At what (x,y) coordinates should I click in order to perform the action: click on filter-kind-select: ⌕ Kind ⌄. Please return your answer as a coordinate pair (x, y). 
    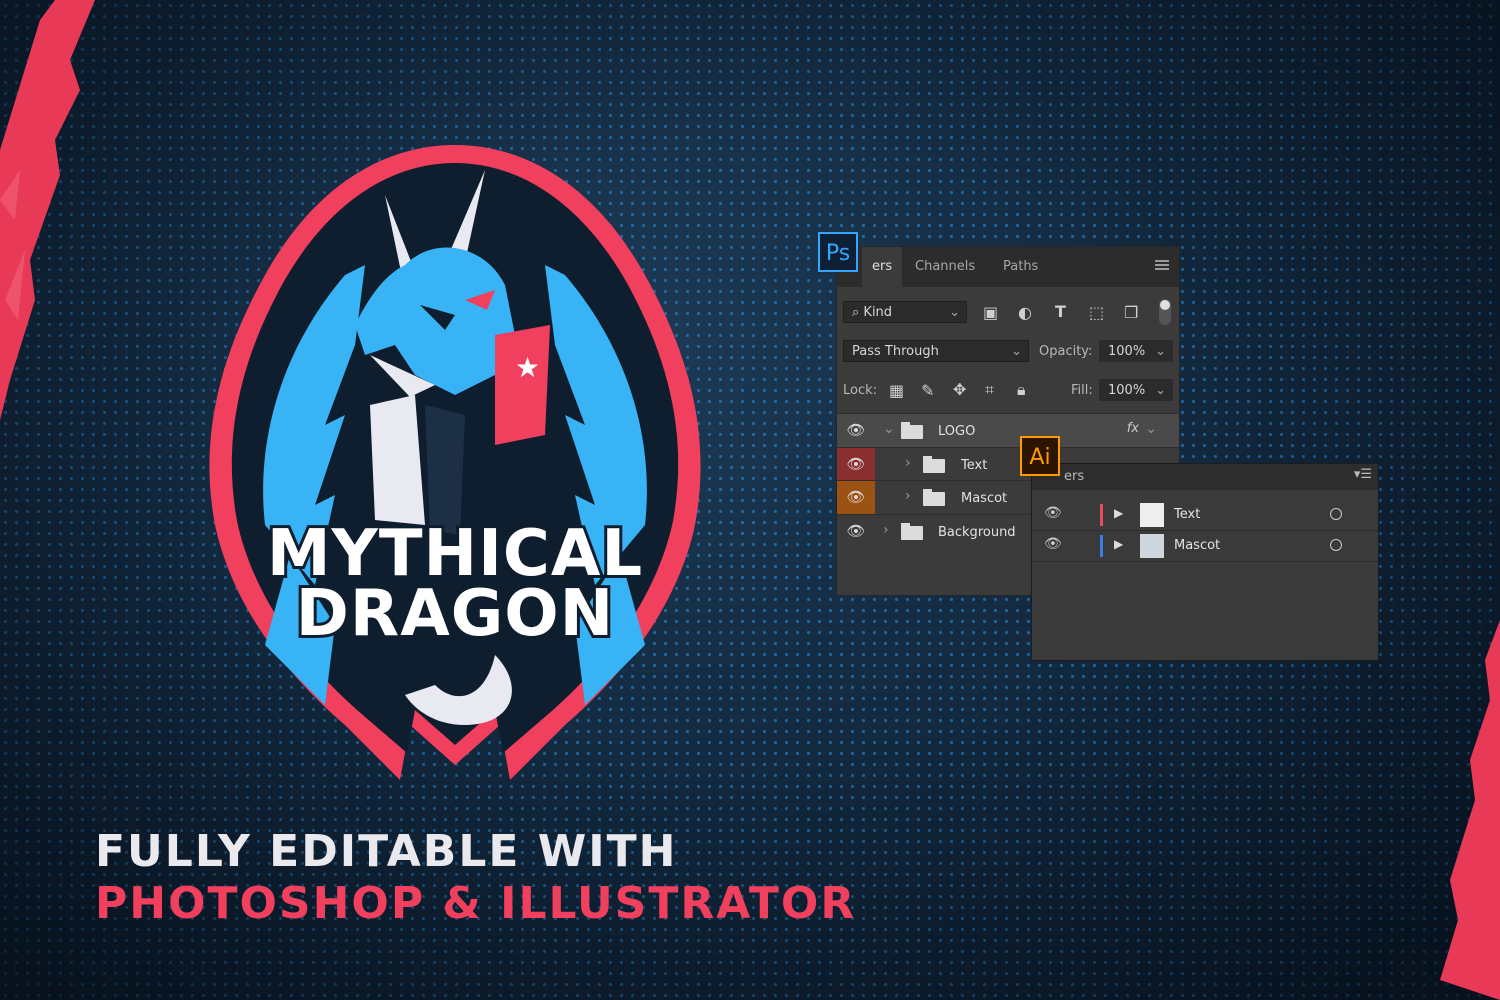
    Looking at the image, I should click on (905, 312).